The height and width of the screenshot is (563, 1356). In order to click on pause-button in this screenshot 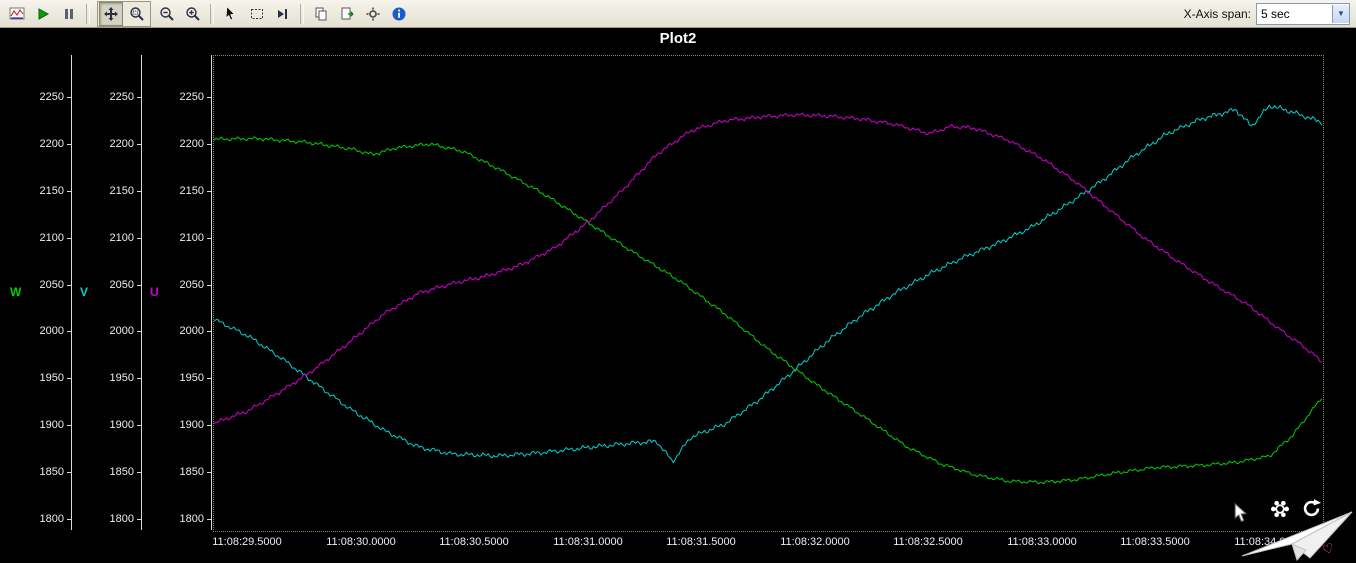, I will do `click(69, 14)`.